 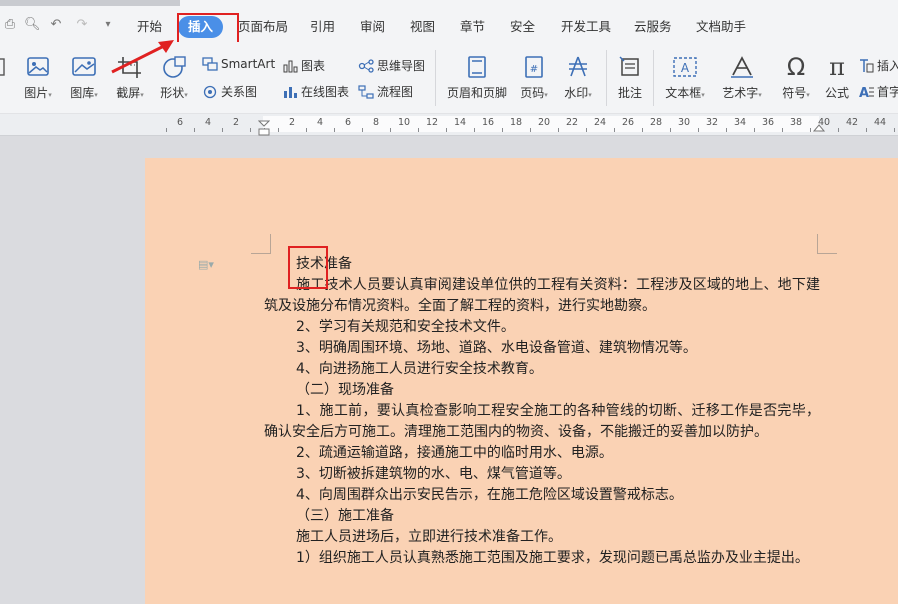 I want to click on flowchart-button: 流程图, so click(x=385, y=91).